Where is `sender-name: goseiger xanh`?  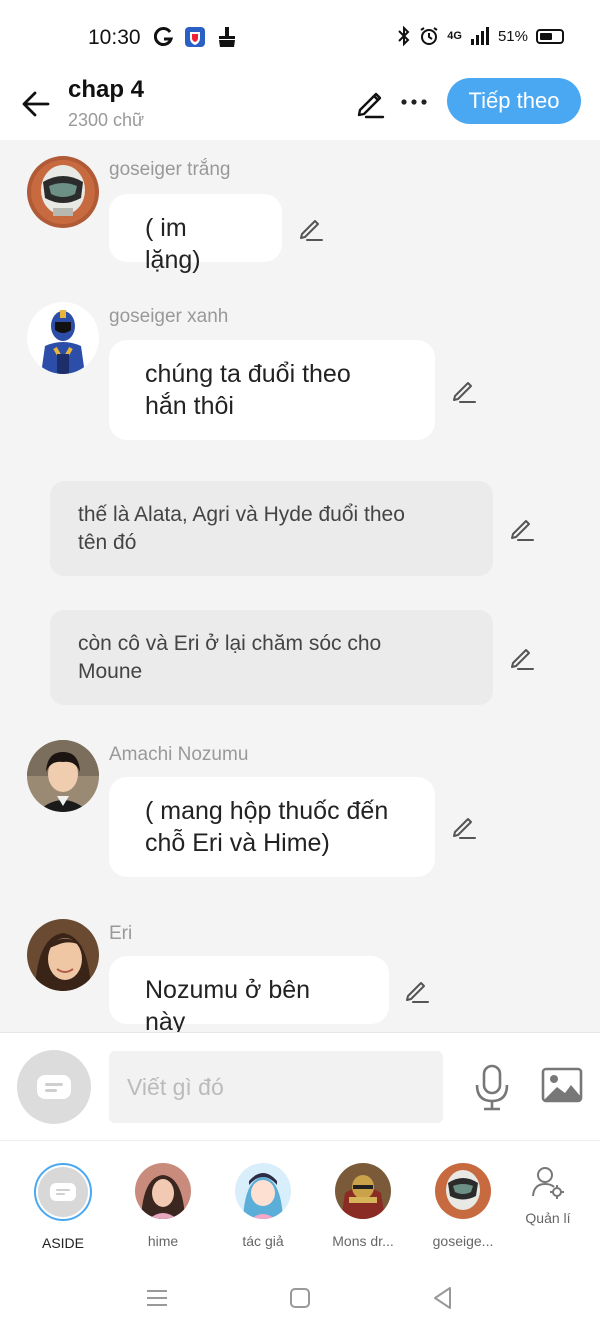 sender-name: goseiger xanh is located at coordinates (169, 316).